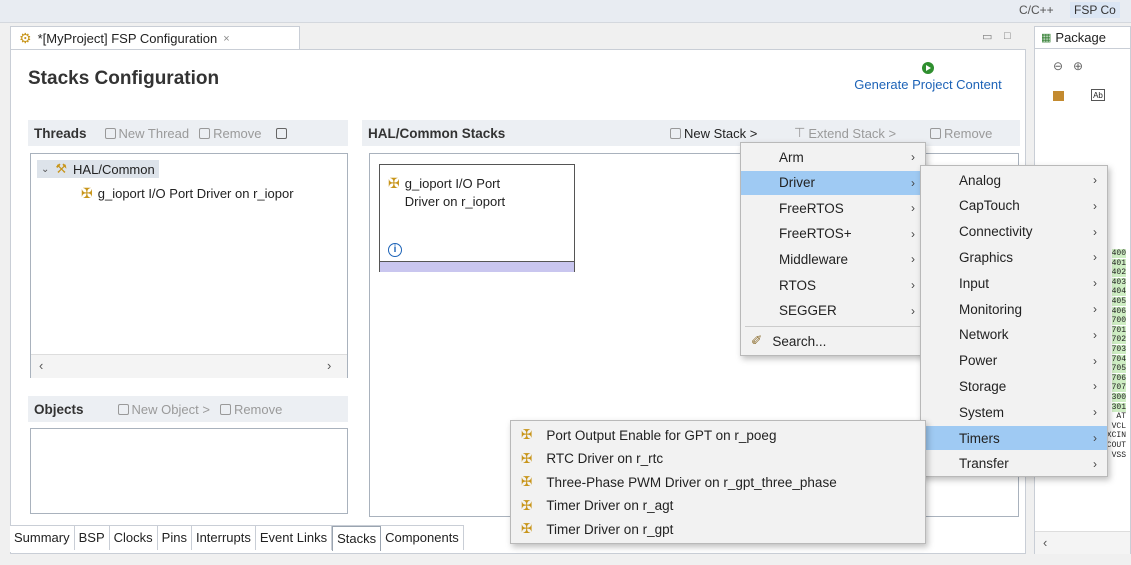 The width and height of the screenshot is (1131, 565). I want to click on menu-item-graphics: Graphics ›, so click(1014, 257).